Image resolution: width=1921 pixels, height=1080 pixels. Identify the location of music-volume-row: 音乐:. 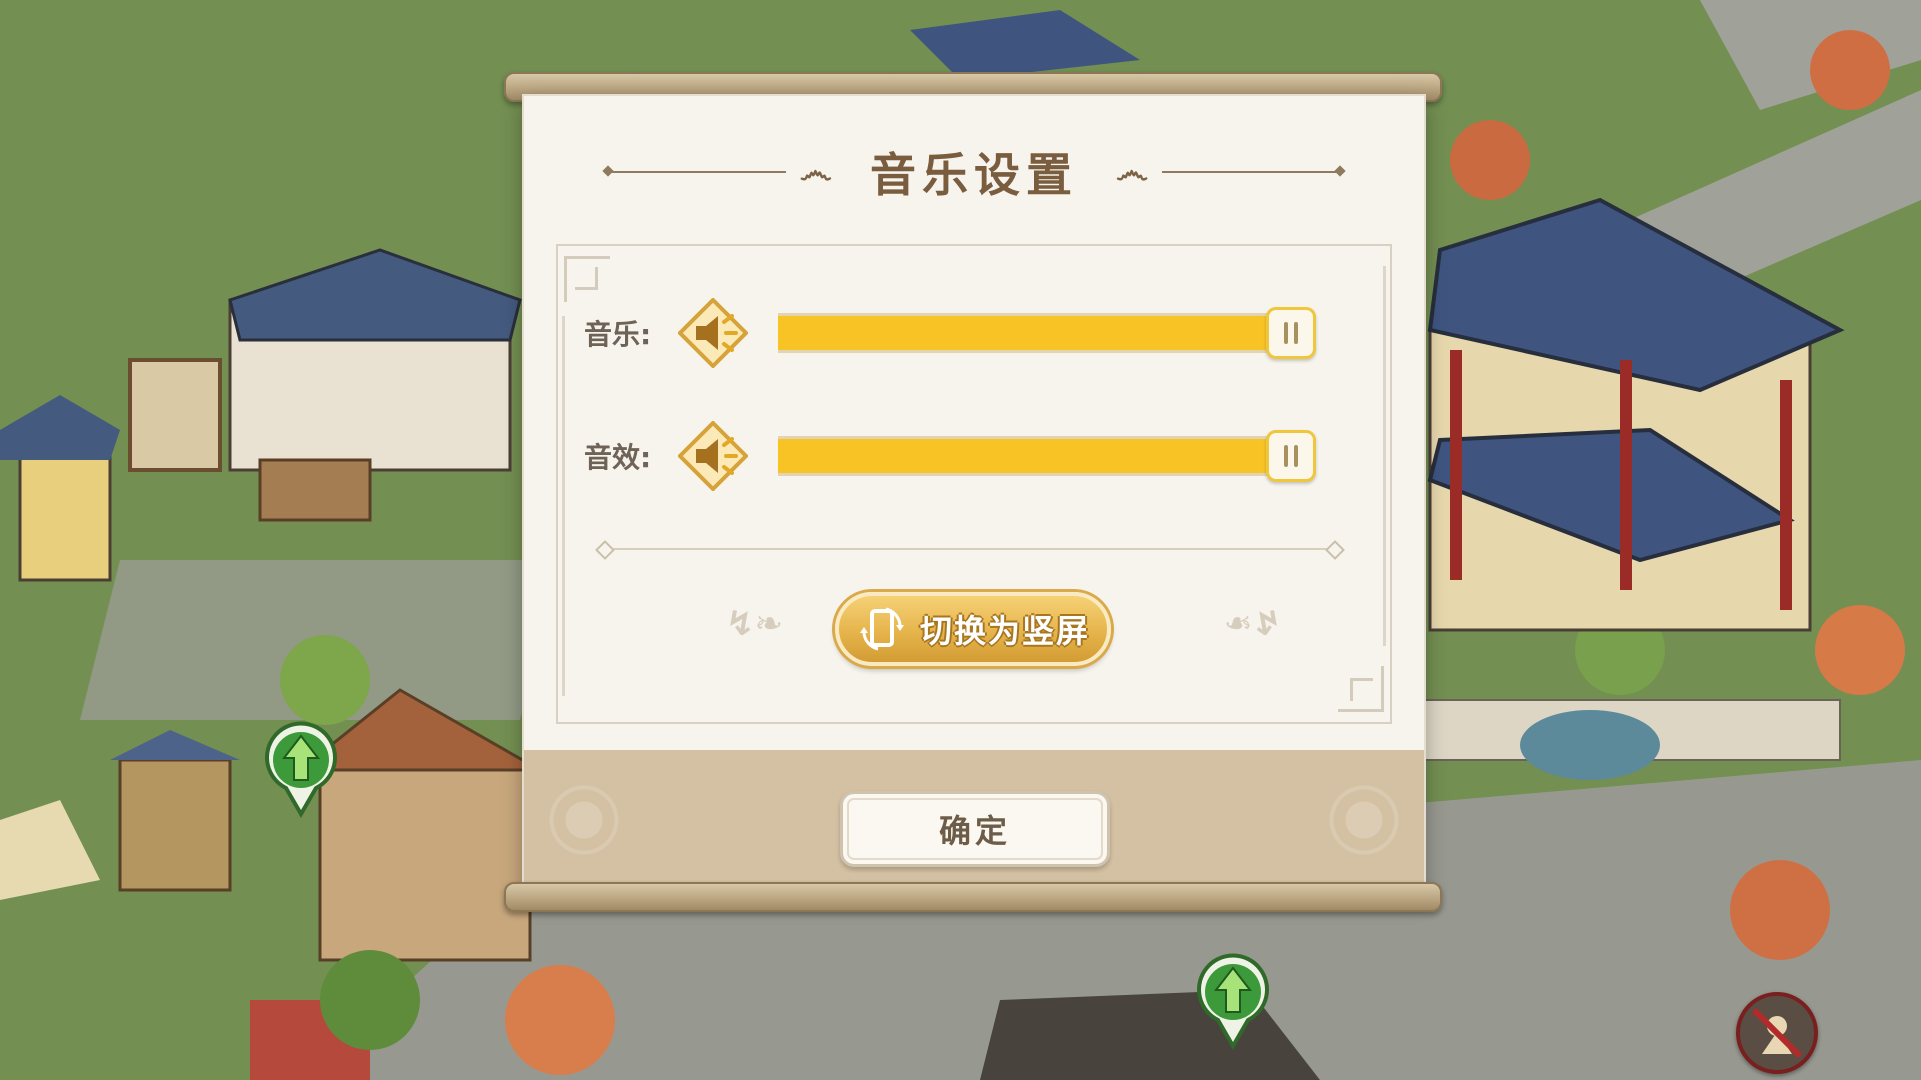
(950, 333).